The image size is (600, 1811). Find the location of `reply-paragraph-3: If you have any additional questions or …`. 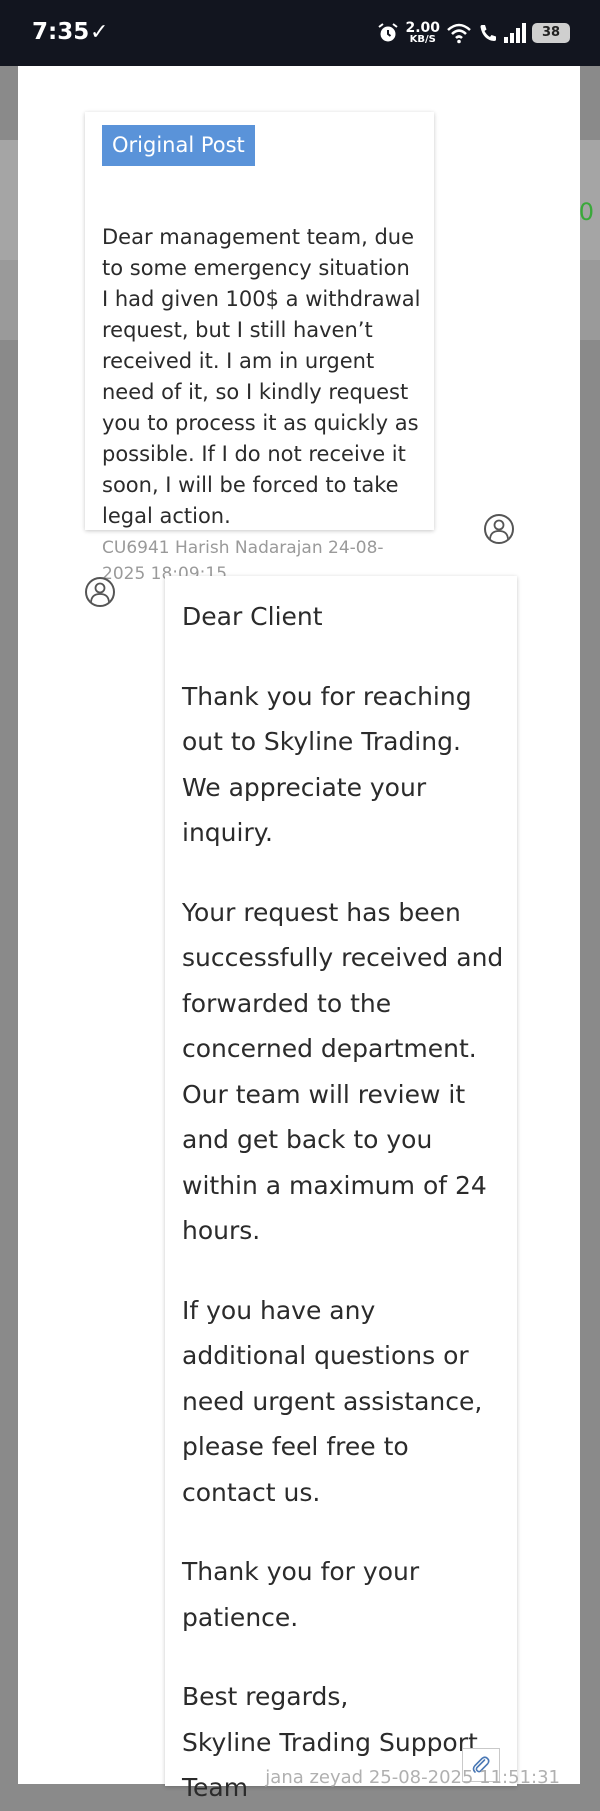

reply-paragraph-3: If you have any additional questions or … is located at coordinates (332, 1401).